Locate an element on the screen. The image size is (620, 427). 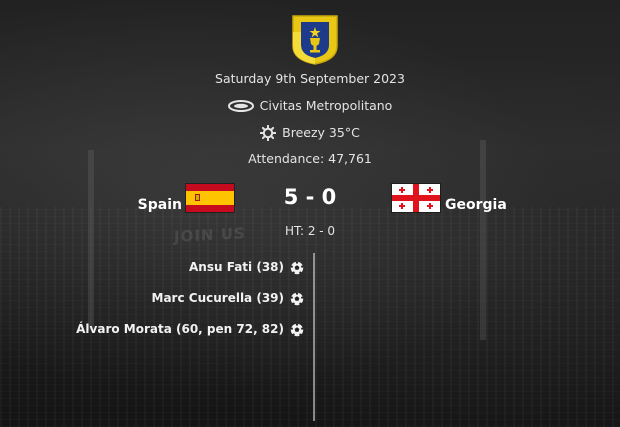
away-team-name: Georgia is located at coordinates (476, 205).